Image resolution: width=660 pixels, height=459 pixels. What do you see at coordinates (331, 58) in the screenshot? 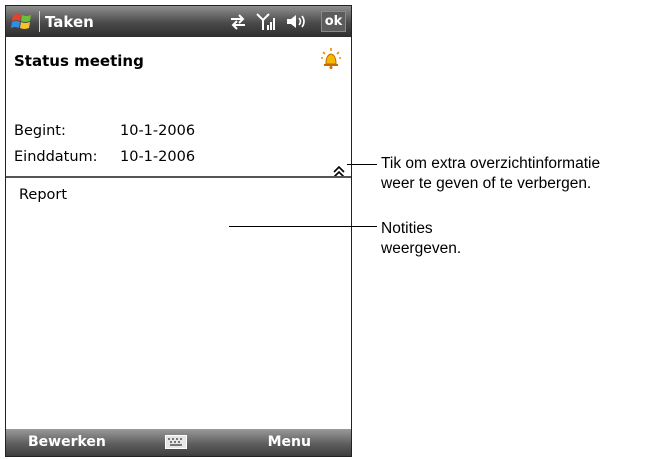
I see `alarm-bell-icon` at bounding box center [331, 58].